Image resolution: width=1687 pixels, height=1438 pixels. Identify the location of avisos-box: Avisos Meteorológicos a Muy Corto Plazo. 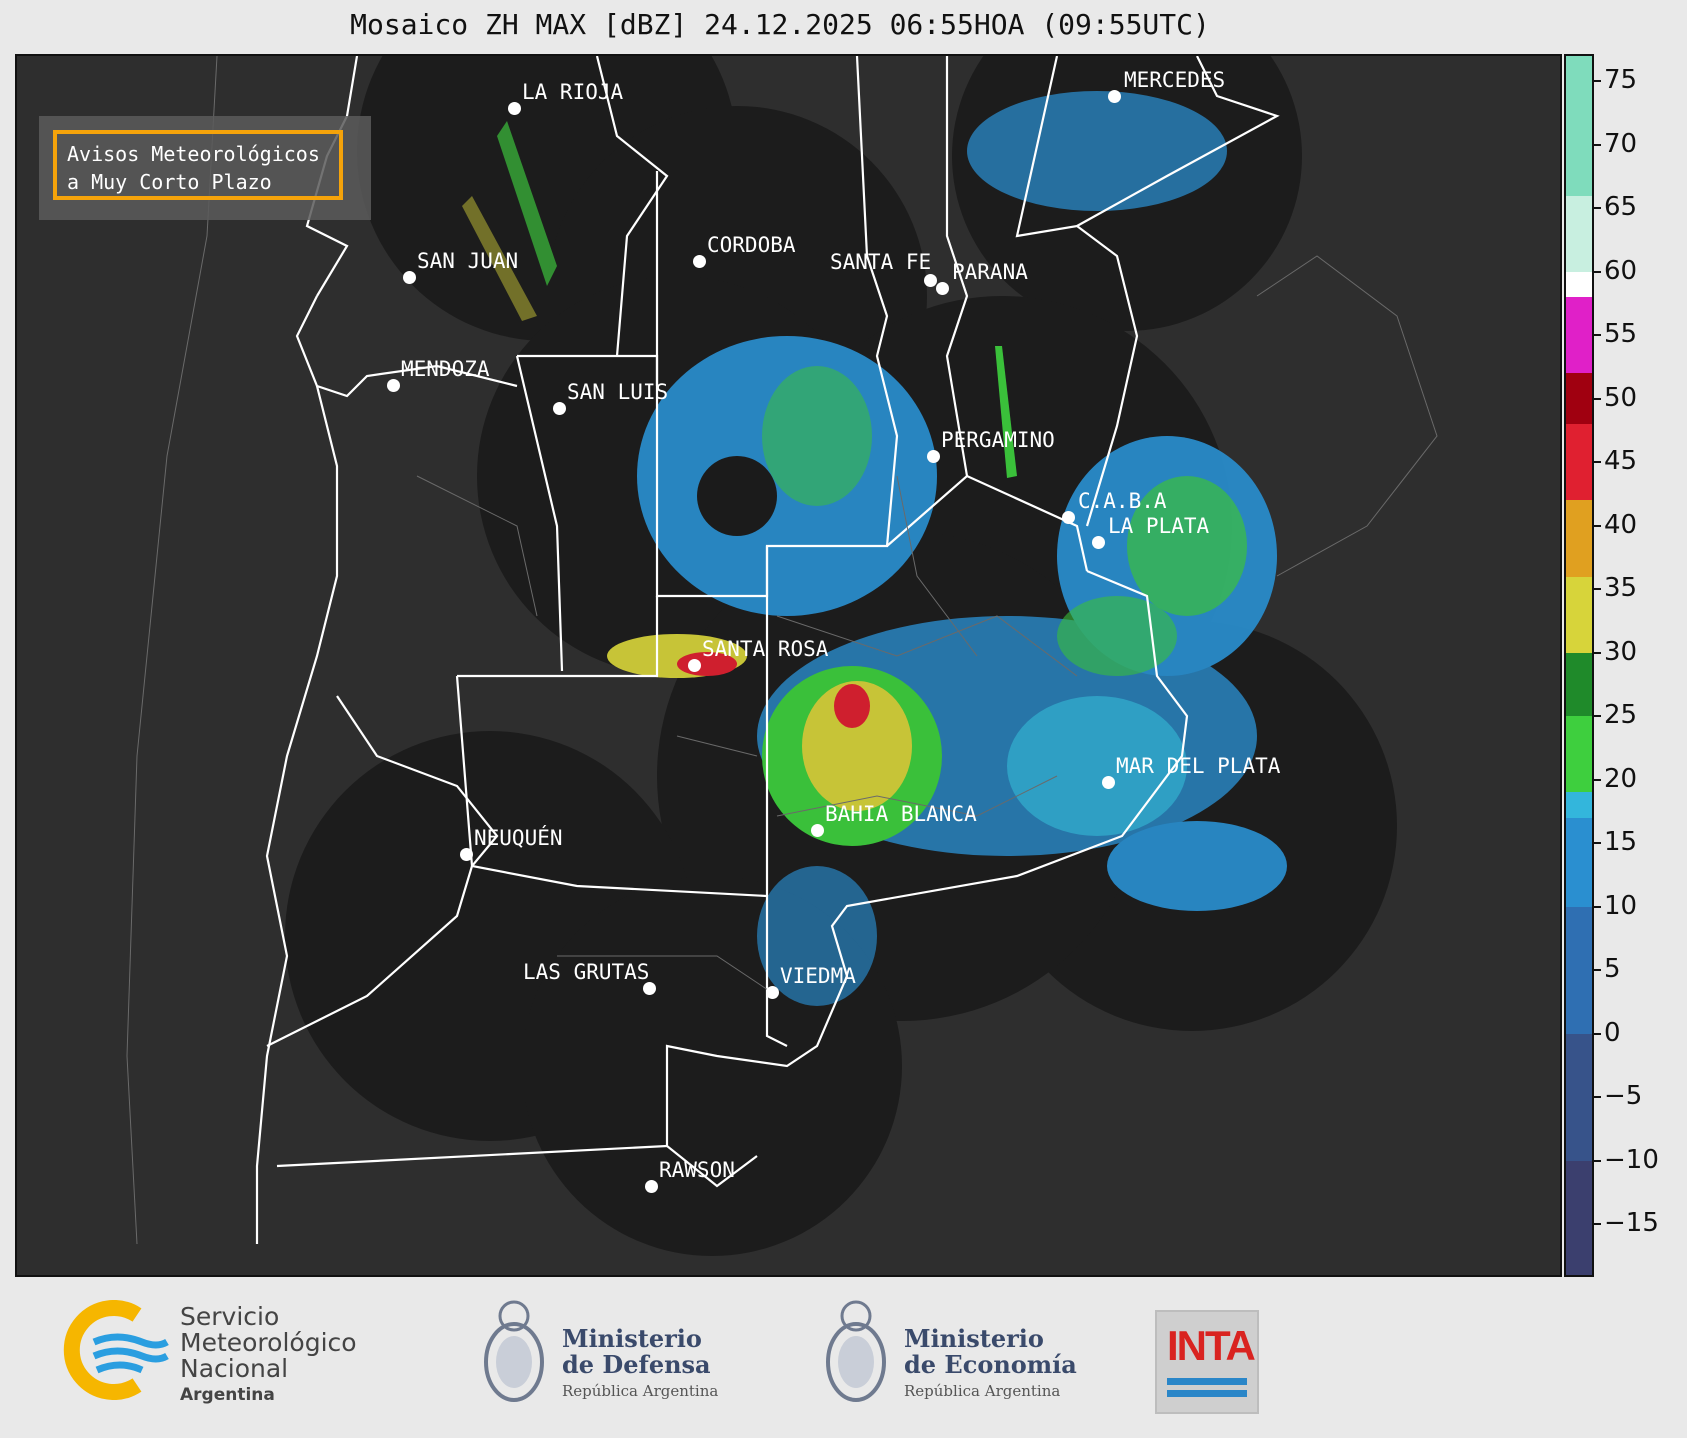
(198, 165).